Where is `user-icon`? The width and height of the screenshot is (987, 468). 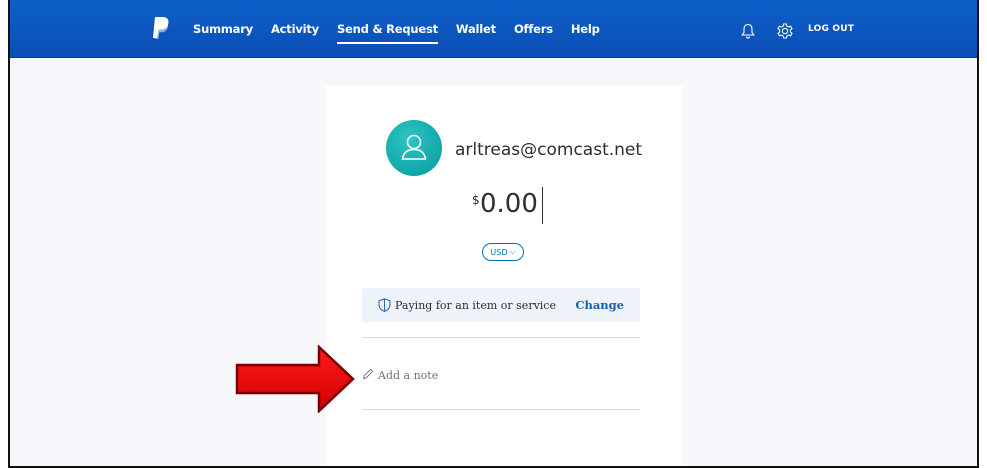
user-icon is located at coordinates (414, 147).